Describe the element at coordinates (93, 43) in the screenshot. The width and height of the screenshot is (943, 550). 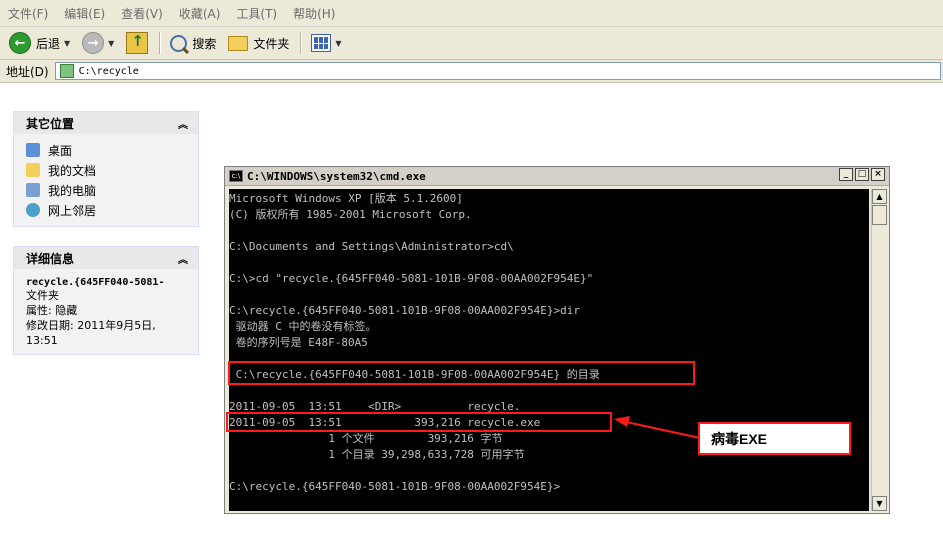
I see `forward-arrow-icon: →` at that location.